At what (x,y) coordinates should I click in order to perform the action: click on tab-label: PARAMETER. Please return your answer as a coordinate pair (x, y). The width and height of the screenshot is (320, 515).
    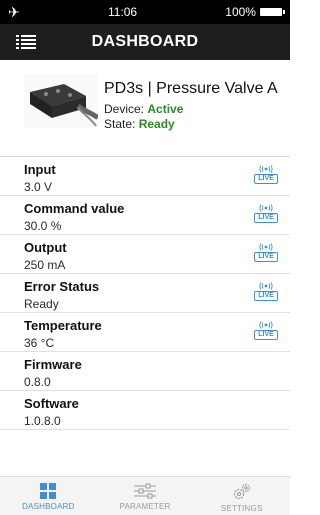
    Looking at the image, I should click on (145, 506).